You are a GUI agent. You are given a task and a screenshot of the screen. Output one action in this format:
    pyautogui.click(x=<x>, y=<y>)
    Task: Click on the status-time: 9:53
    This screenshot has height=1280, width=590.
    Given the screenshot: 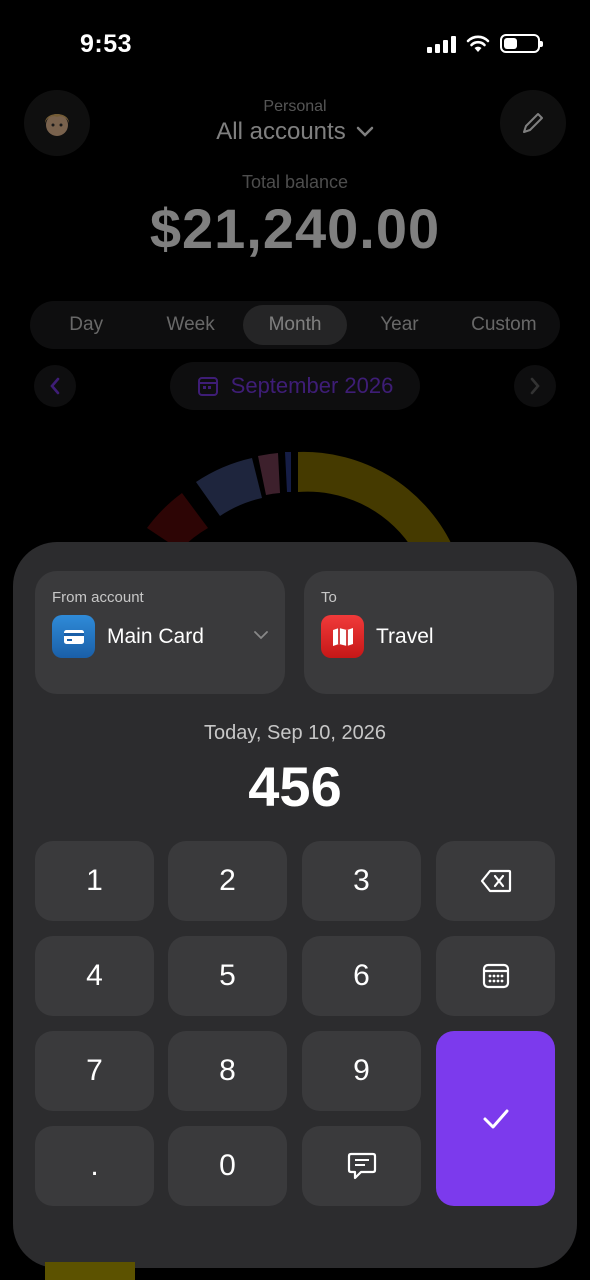 What is the action you would take?
    pyautogui.click(x=106, y=44)
    